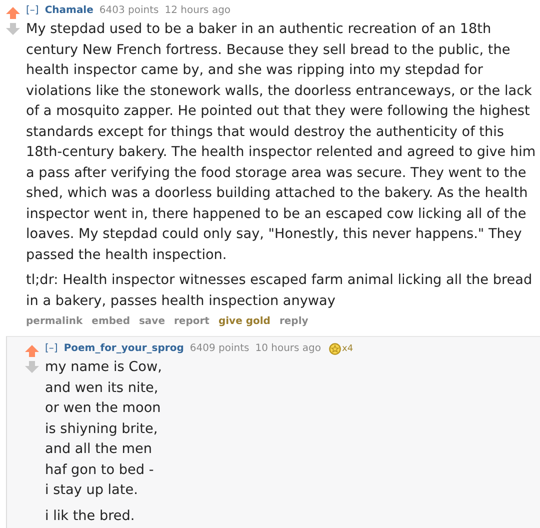  Describe the element at coordinates (111, 321) in the screenshot. I see `action-link: embed` at that location.